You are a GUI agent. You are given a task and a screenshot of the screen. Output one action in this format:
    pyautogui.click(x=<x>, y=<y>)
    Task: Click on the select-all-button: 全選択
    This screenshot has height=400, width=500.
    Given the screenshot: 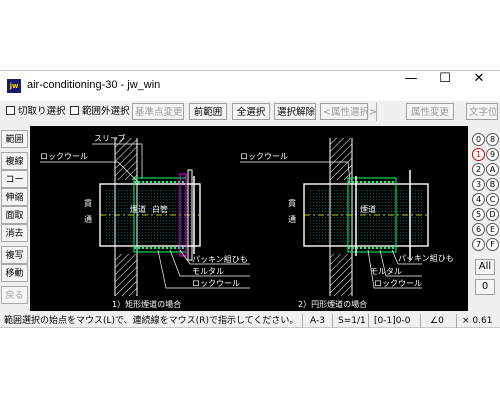 What is the action you would take?
    pyautogui.click(x=251, y=111)
    